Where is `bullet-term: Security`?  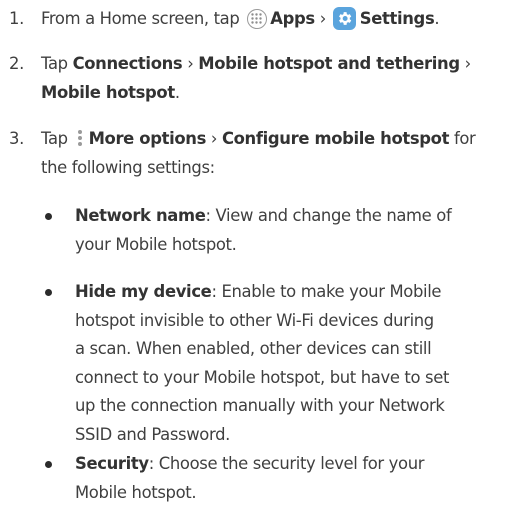 bullet-term: Security is located at coordinates (112, 463).